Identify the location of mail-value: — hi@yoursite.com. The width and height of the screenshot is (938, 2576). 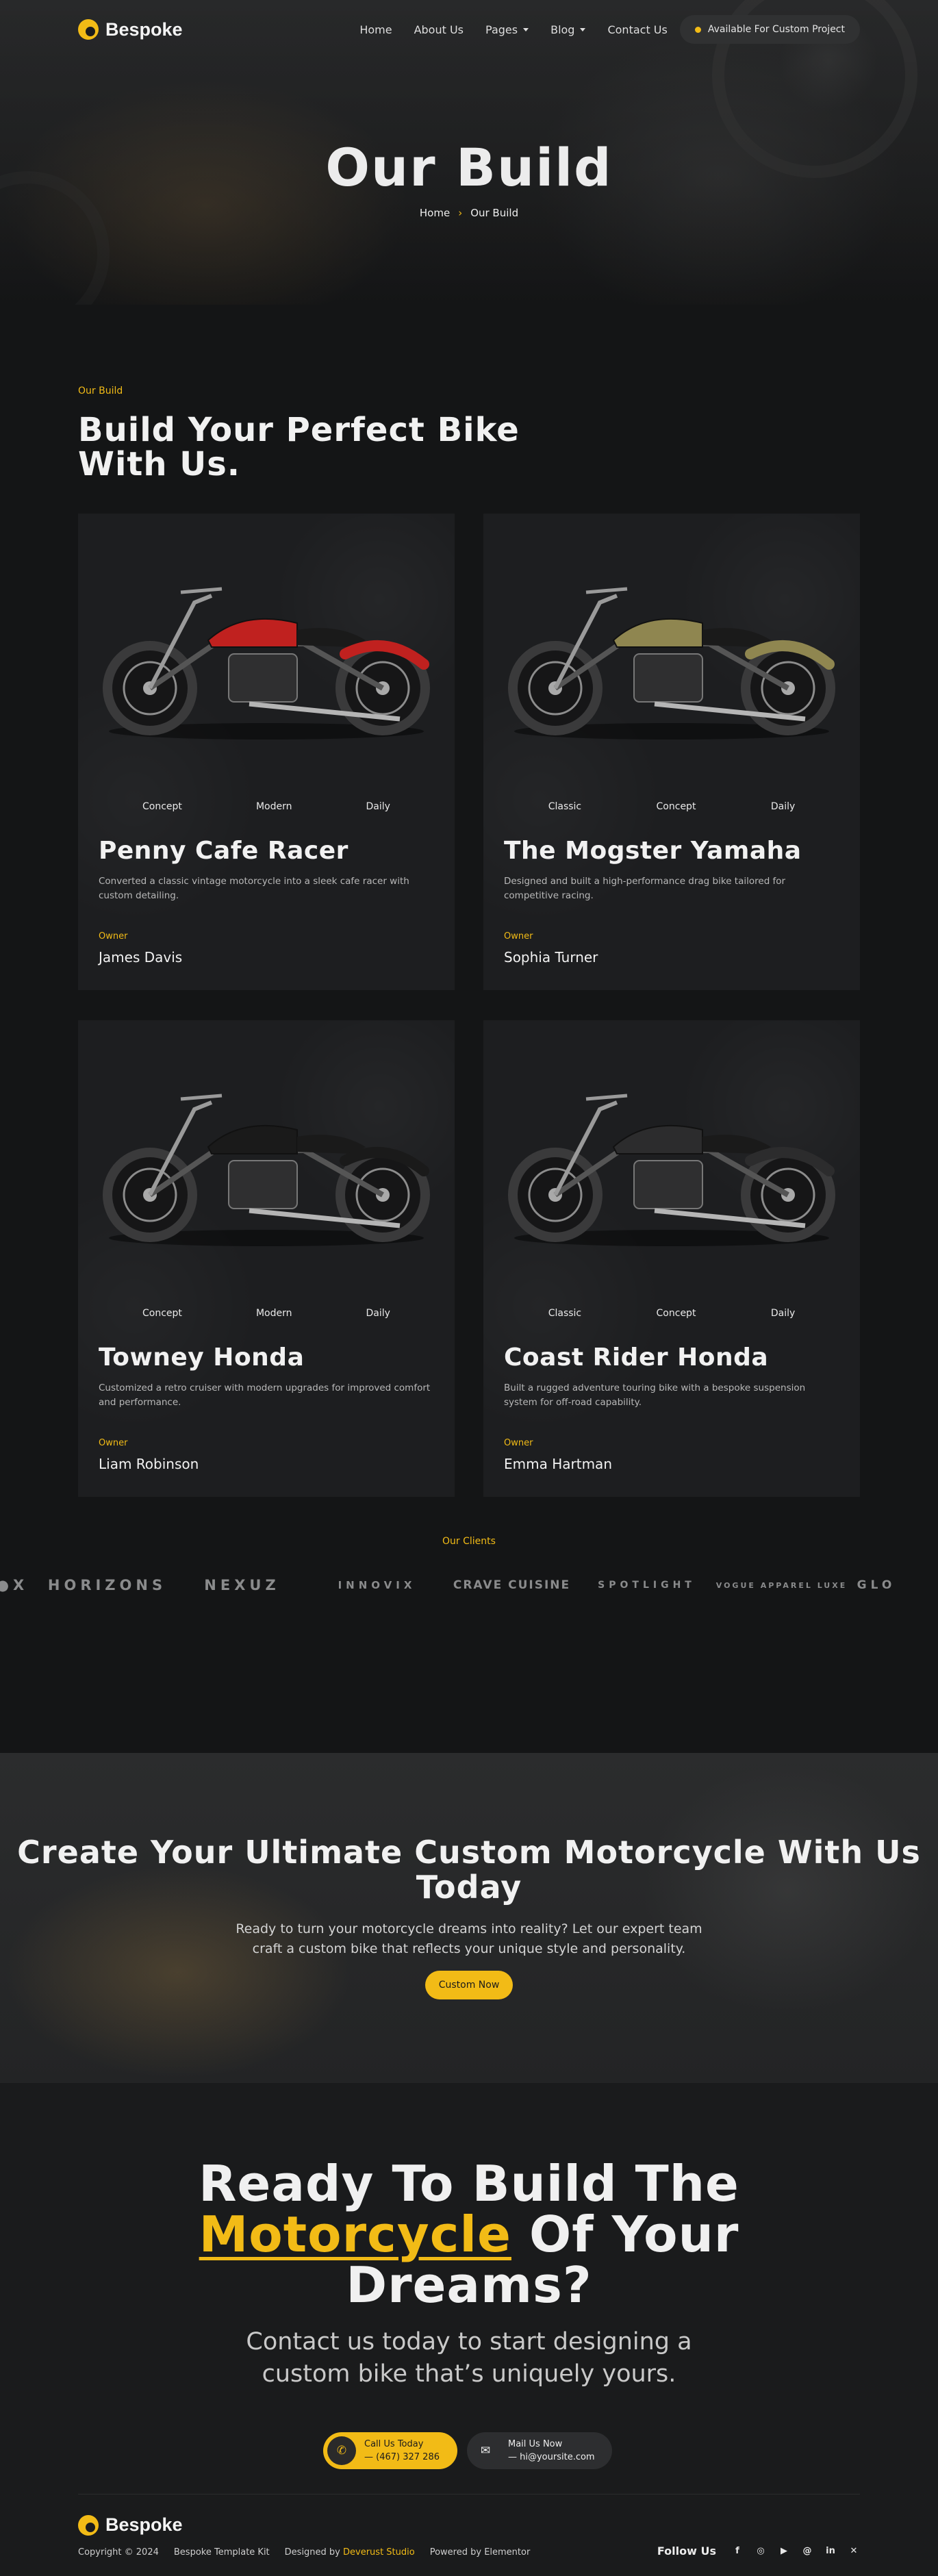
(551, 2457).